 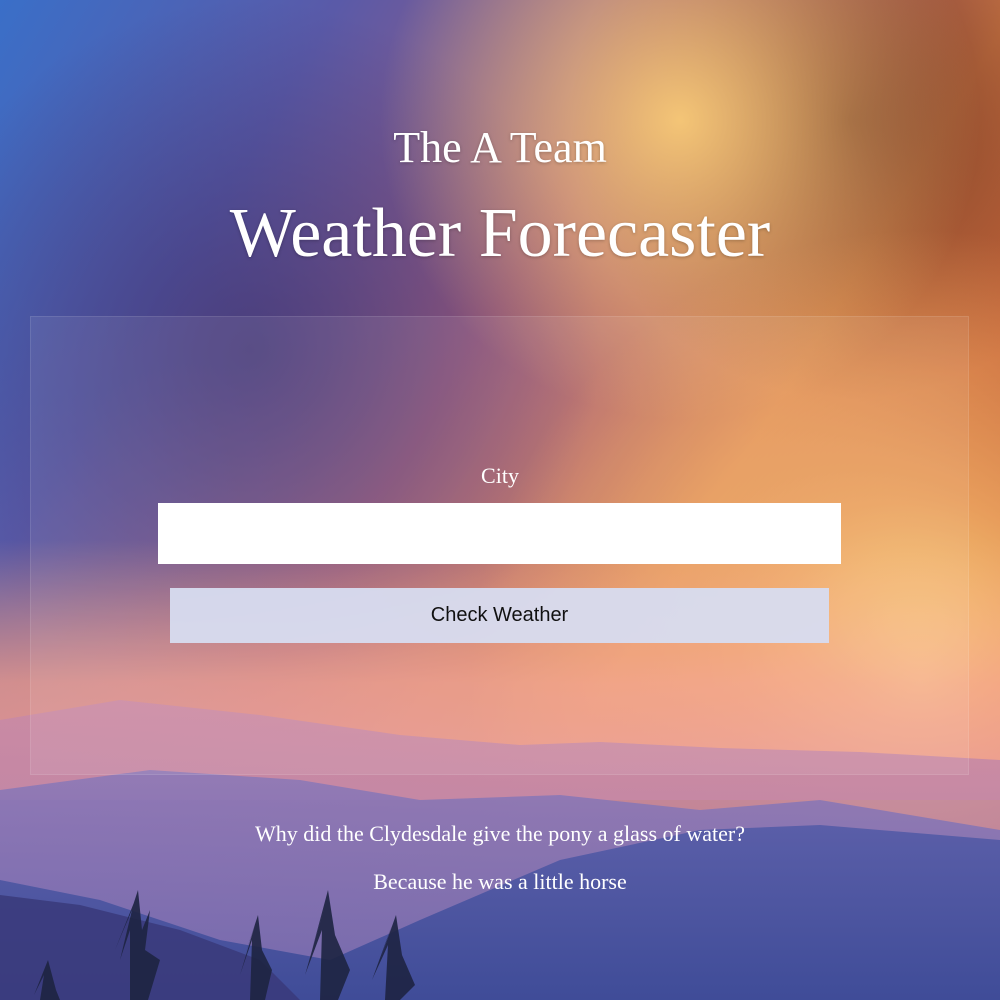 I want to click on city-input, so click(x=499, y=533).